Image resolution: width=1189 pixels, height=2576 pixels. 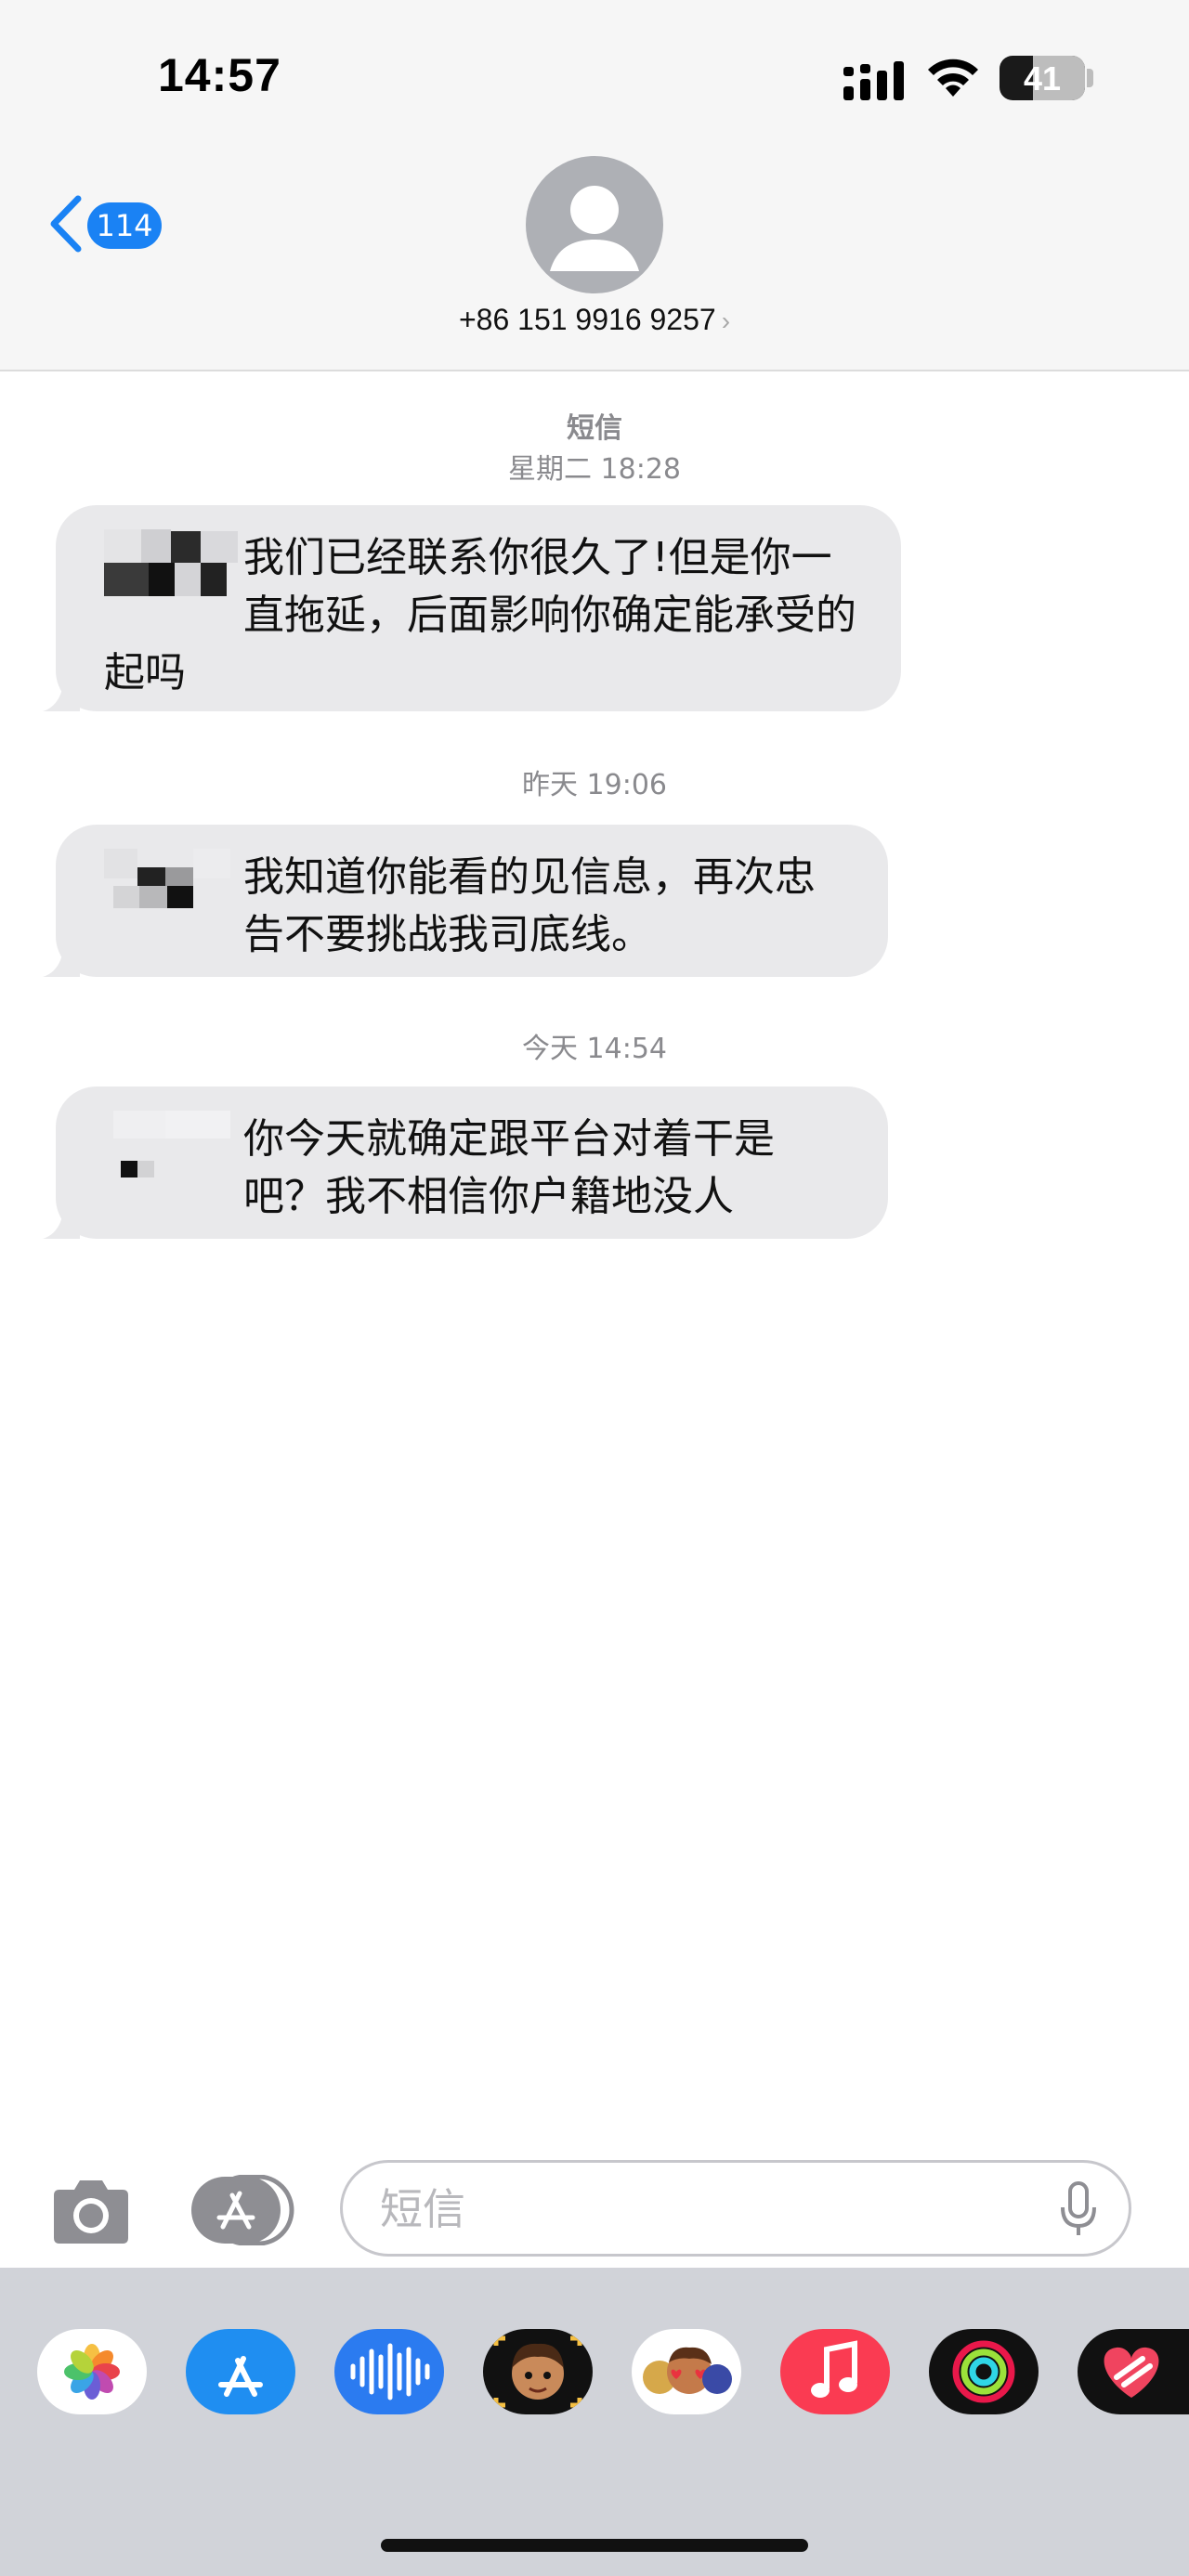 What do you see at coordinates (594, 2545) in the screenshot?
I see `home-indicator` at bounding box center [594, 2545].